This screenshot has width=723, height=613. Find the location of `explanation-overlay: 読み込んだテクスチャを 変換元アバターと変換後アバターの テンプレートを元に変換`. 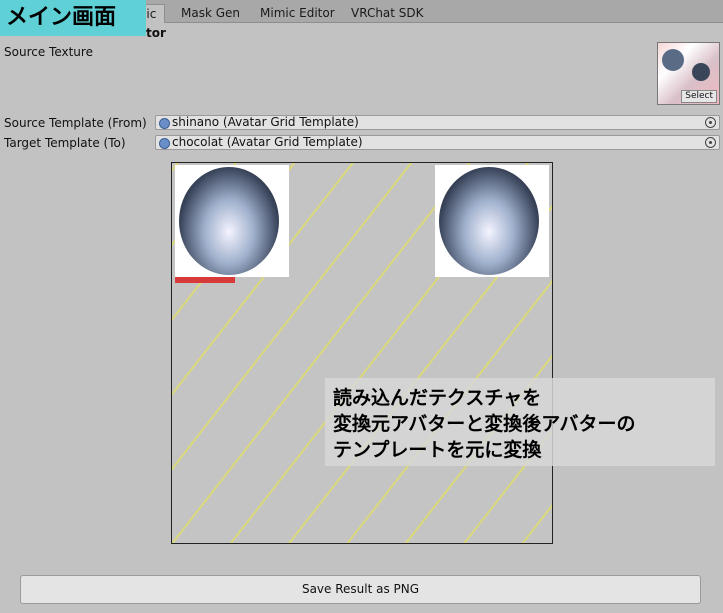

explanation-overlay: 読み込んだテクスチャを 変換元アバターと変換後アバターの テンプレートを元に変換 is located at coordinates (520, 422).